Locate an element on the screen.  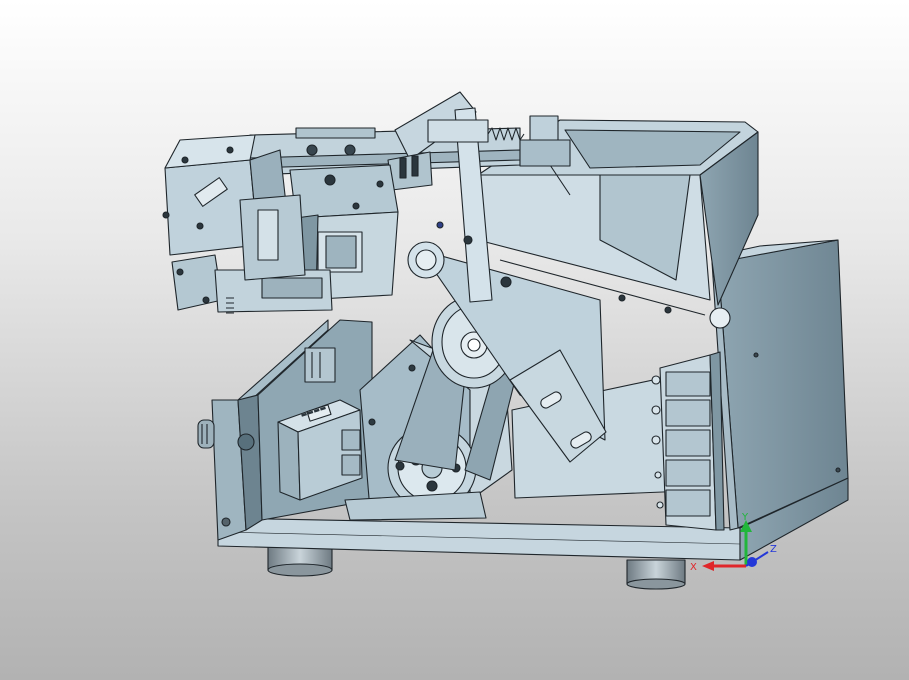
y-axis-label: Y is located at coordinates (745, 517).